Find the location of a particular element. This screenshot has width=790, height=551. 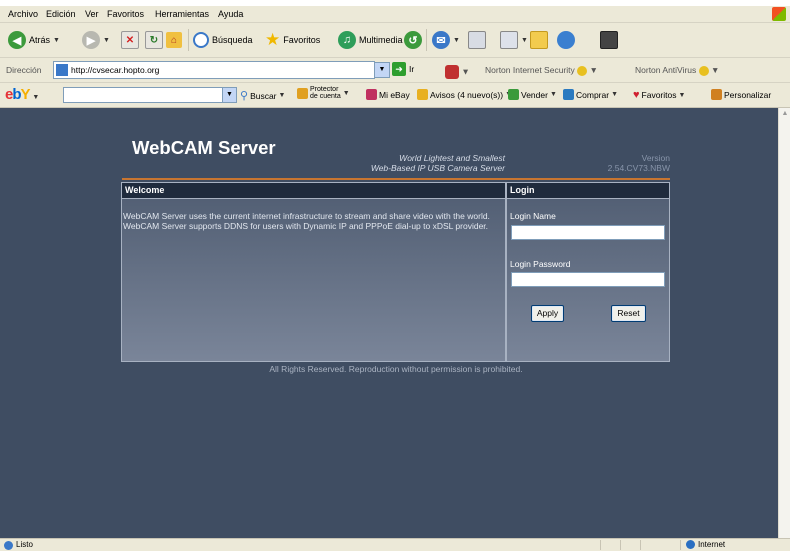

refresh-icon: ↻ is located at coordinates (154, 40).